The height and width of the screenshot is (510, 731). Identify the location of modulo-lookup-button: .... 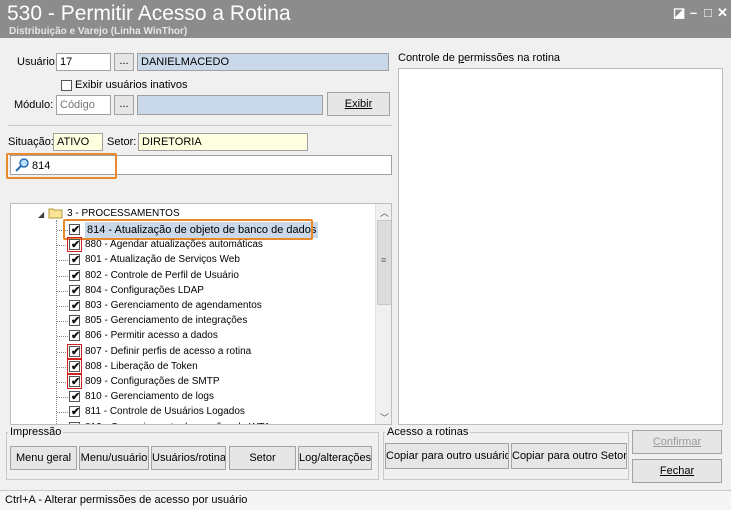
(124, 105).